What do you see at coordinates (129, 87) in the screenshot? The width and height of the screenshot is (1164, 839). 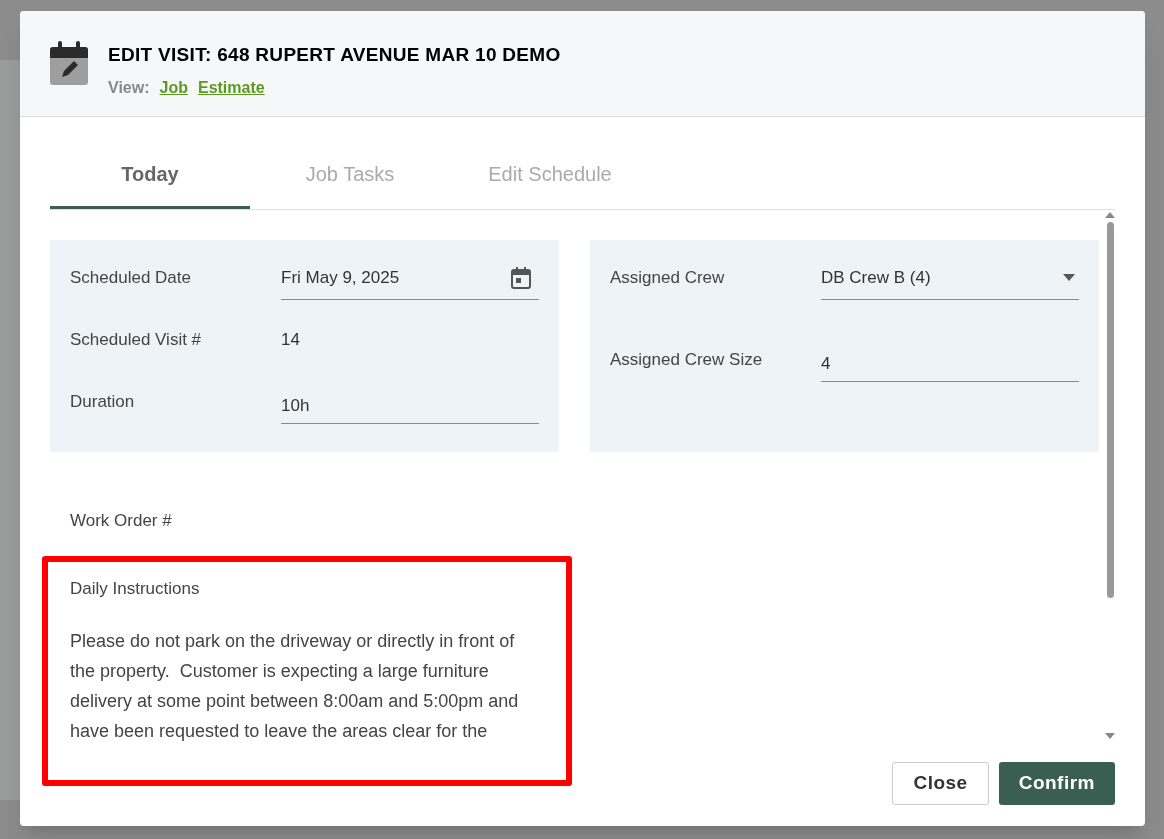 I see `view-label: View:` at bounding box center [129, 87].